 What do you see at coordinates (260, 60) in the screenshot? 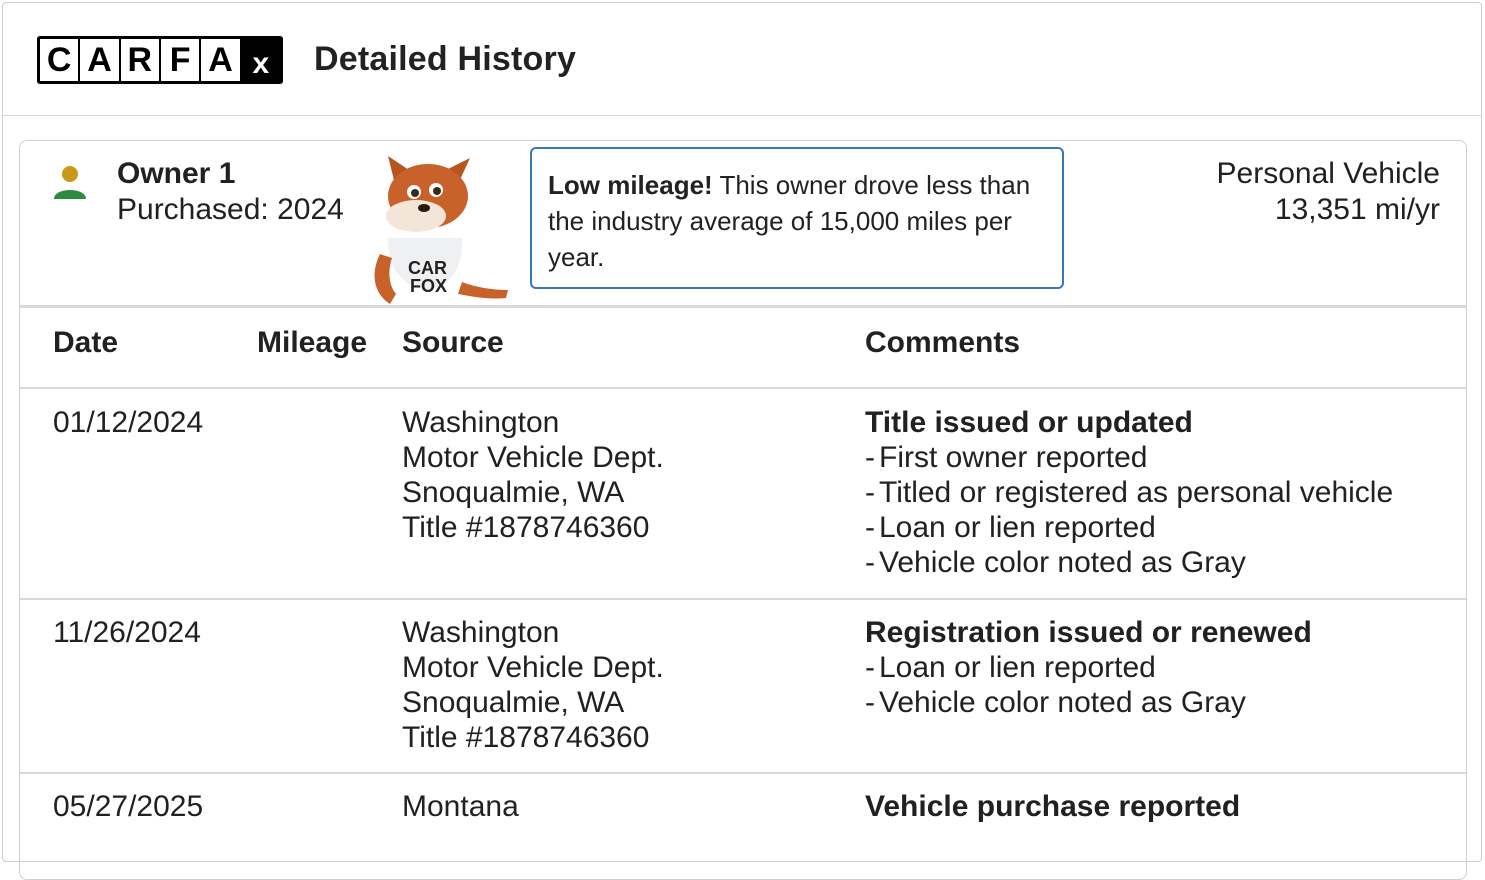
I see `logo-letter: x` at bounding box center [260, 60].